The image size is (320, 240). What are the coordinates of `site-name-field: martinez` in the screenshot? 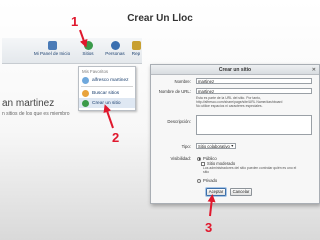 It's located at (254, 81).